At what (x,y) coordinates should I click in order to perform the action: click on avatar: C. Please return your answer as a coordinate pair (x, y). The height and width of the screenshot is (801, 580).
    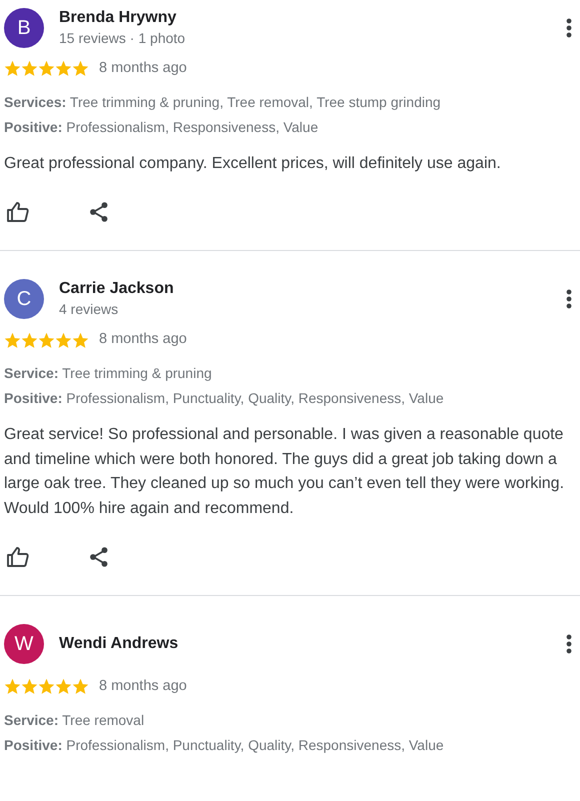
    Looking at the image, I should click on (24, 299).